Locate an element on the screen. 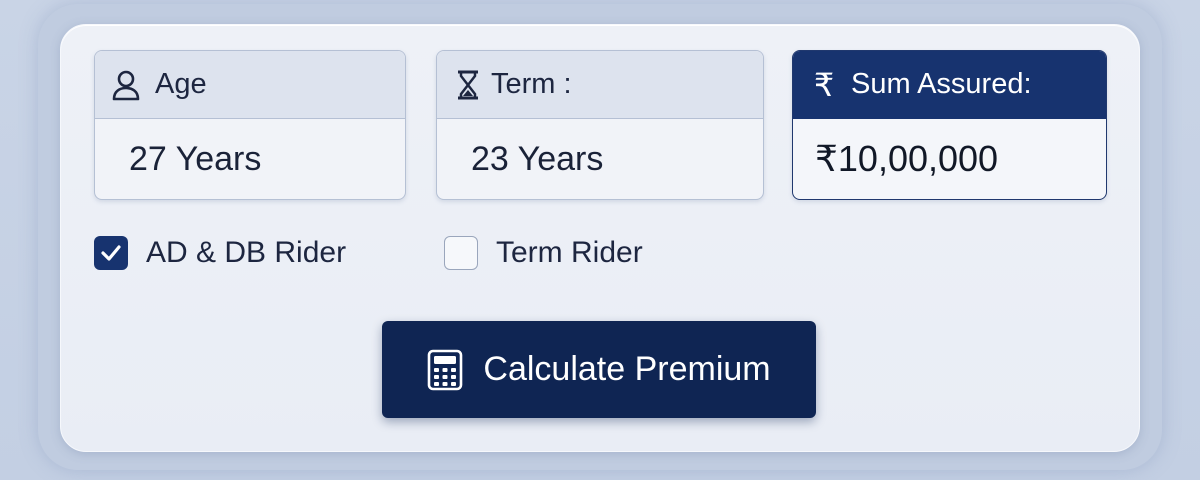 The width and height of the screenshot is (1200, 480). sum-assured-field: ₹ Sum Assured: ₹10,00,000 is located at coordinates (949, 125).